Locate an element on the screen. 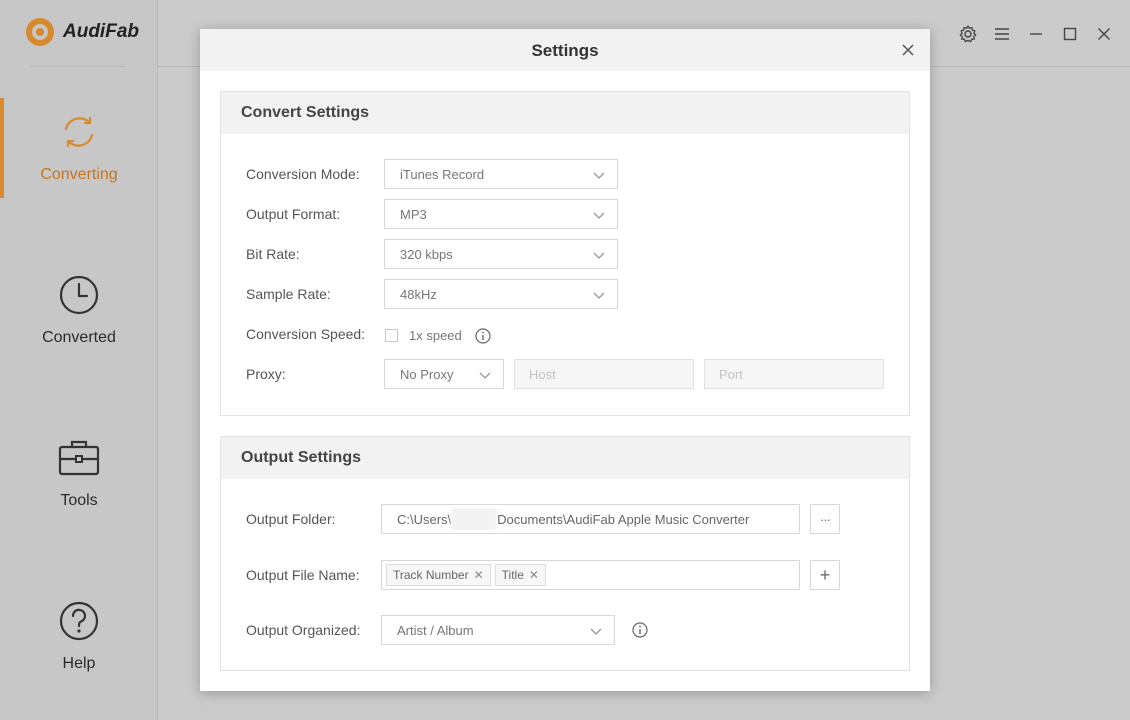 This screenshot has height=720, width=1130. sidebar-item-label: Tools is located at coordinates (79, 500).